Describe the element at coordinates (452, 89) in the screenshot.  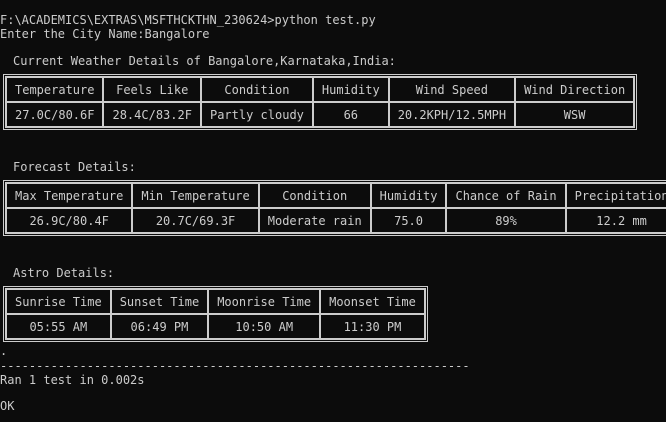
I see `header-wind-speed: Wind Speed` at that location.